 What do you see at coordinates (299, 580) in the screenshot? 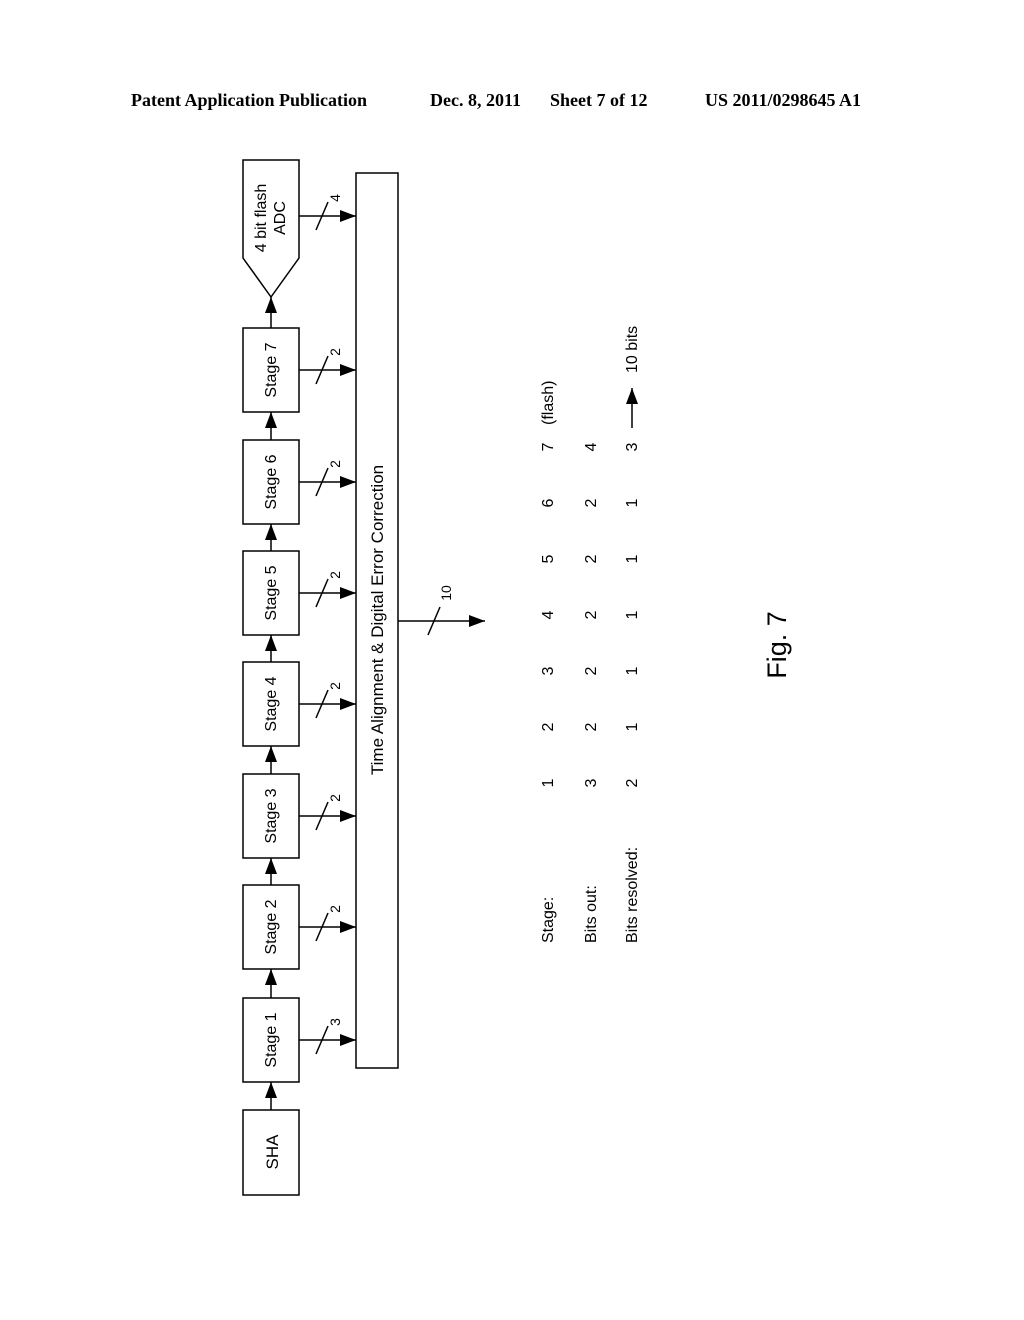
I see `stage-block: Stage 5 2` at bounding box center [299, 580].